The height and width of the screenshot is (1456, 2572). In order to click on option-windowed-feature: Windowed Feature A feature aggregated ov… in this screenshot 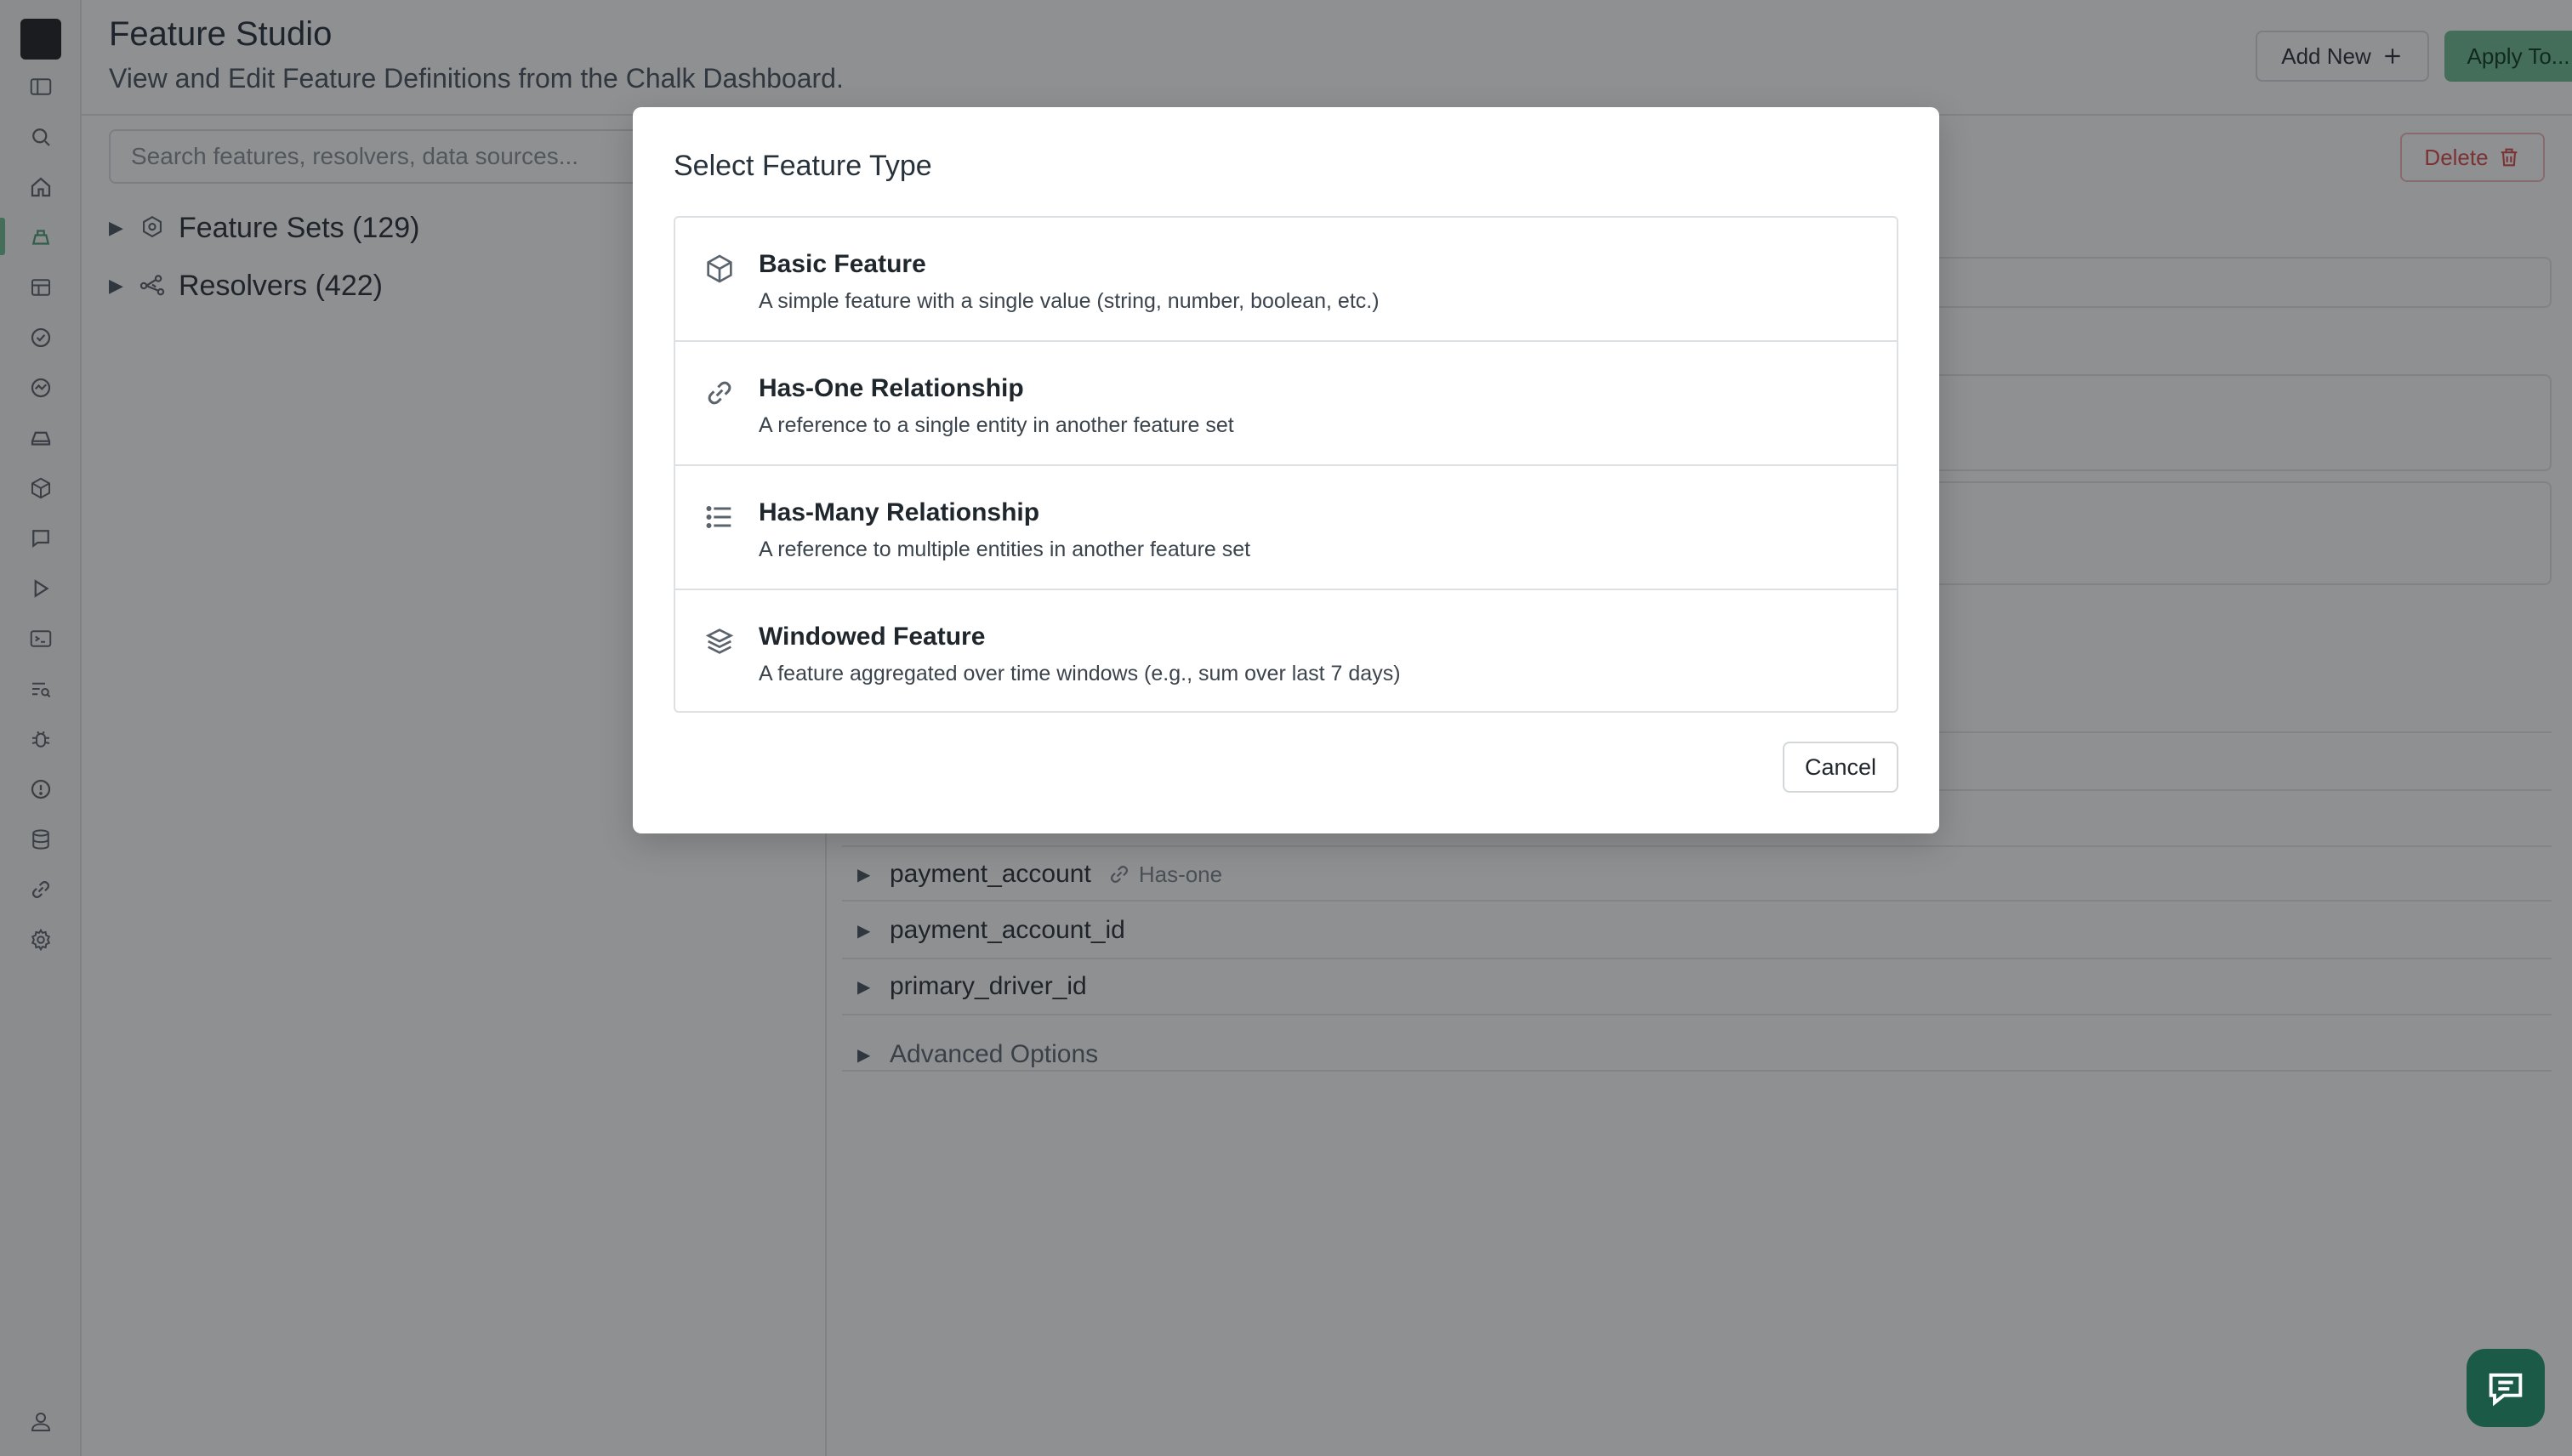, I will do `click(1286, 650)`.